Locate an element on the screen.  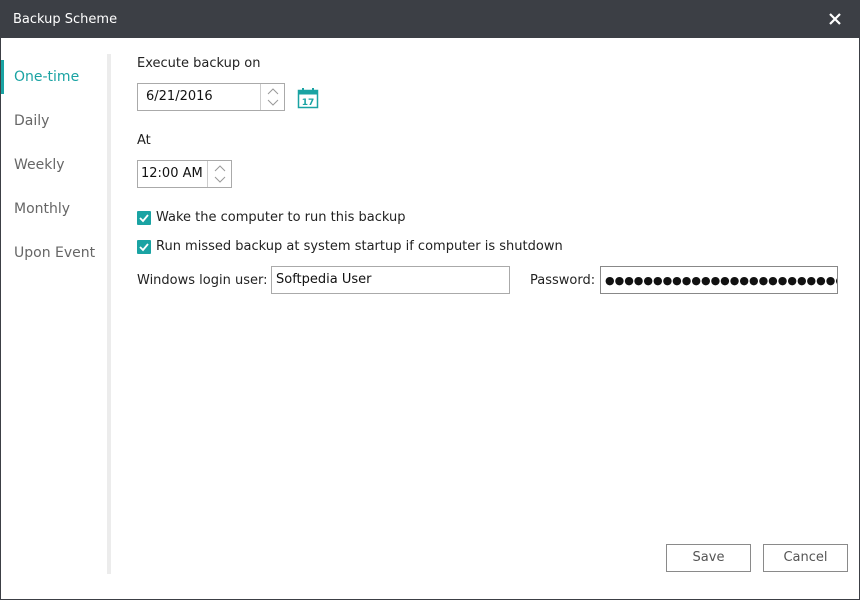
date-spinner is located at coordinates (272, 97).